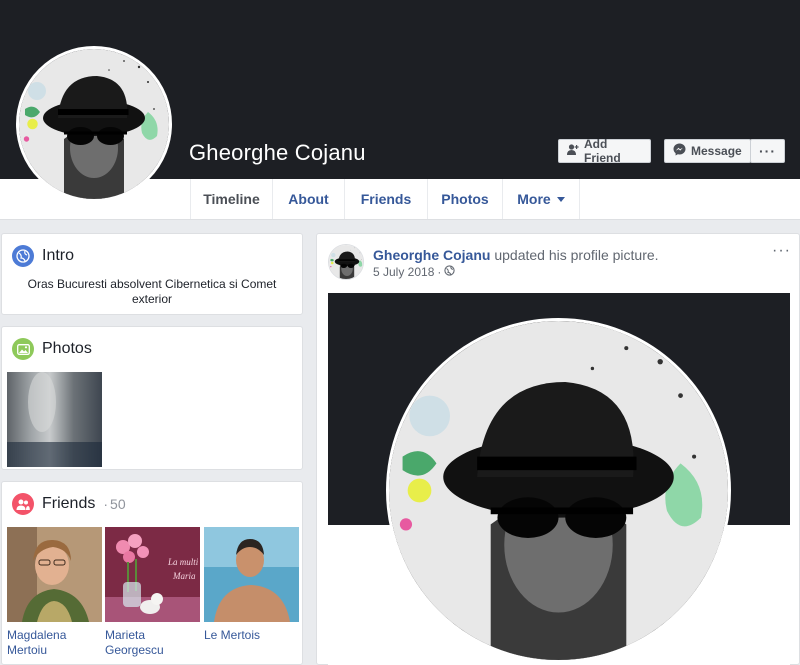 The width and height of the screenshot is (800, 665). I want to click on svg-text: Maria, so click(184, 576).